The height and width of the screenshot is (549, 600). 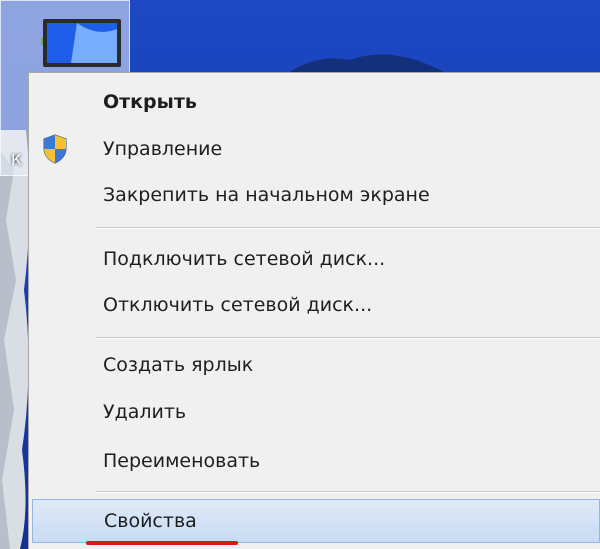 I want to click on menu-item-pin-to-start: Закрепить на начальном экране, so click(x=316, y=195).